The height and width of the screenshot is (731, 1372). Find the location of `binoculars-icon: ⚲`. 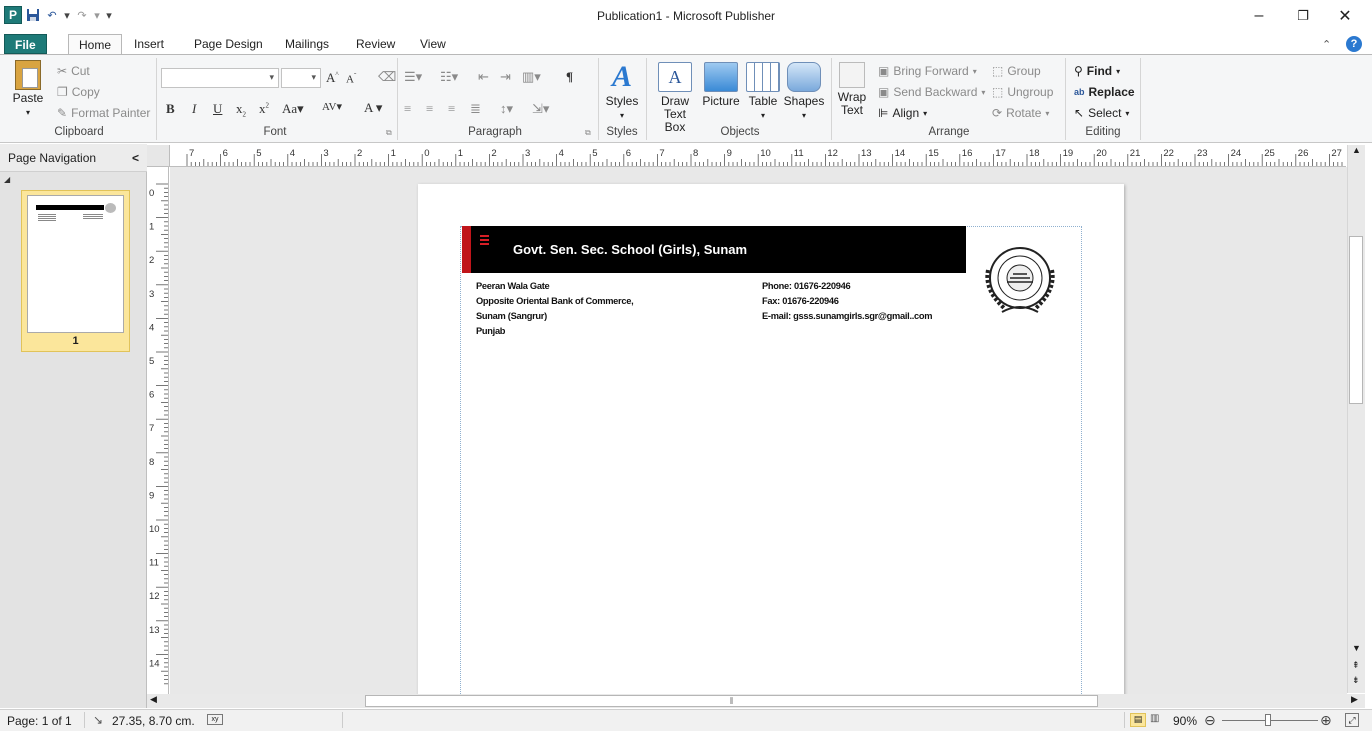

binoculars-icon: ⚲ is located at coordinates (1078, 71).